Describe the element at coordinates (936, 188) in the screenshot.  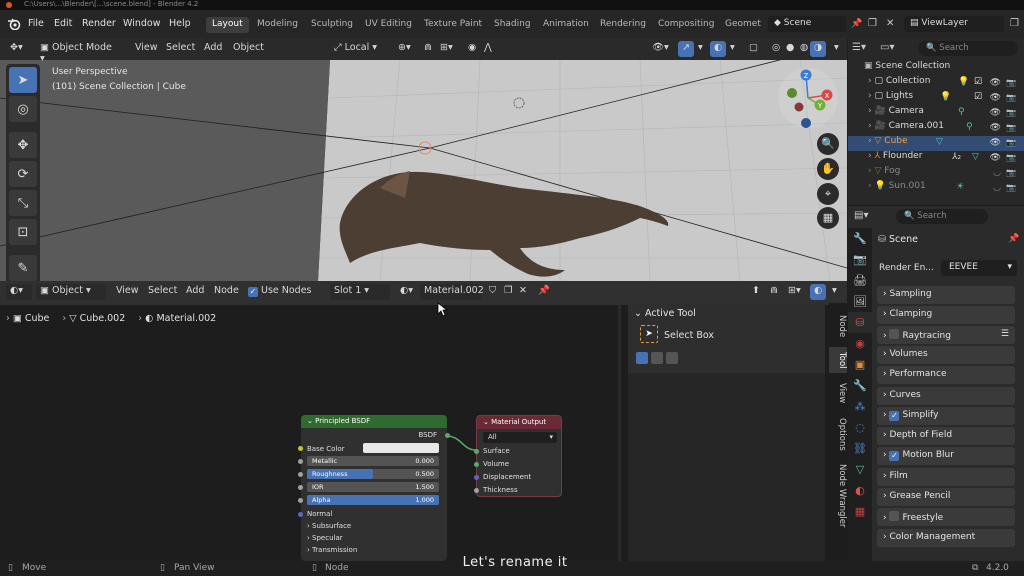
I see `outliner-item-sun-001: › 💡 Sun.001 ☀ ◡ 📷` at that location.